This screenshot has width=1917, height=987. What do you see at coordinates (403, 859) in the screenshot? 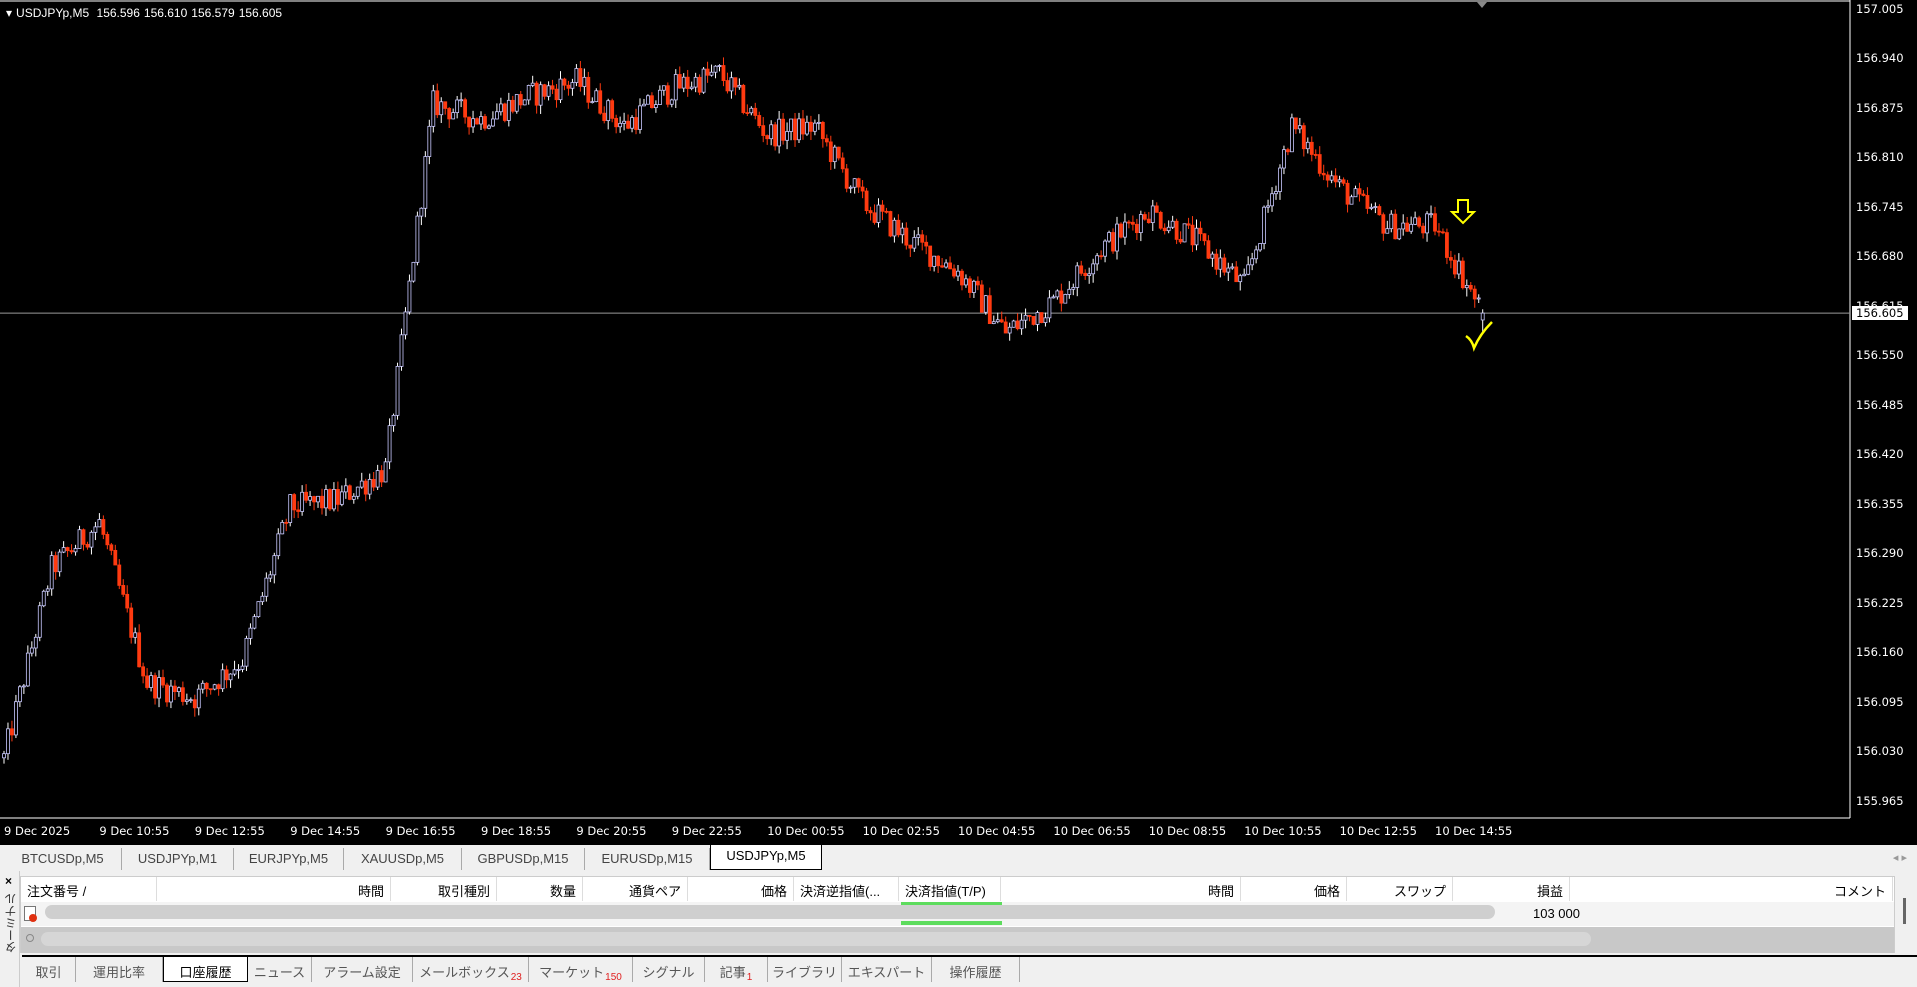
I see `chart-tab: XAUUSDp,M5` at bounding box center [403, 859].